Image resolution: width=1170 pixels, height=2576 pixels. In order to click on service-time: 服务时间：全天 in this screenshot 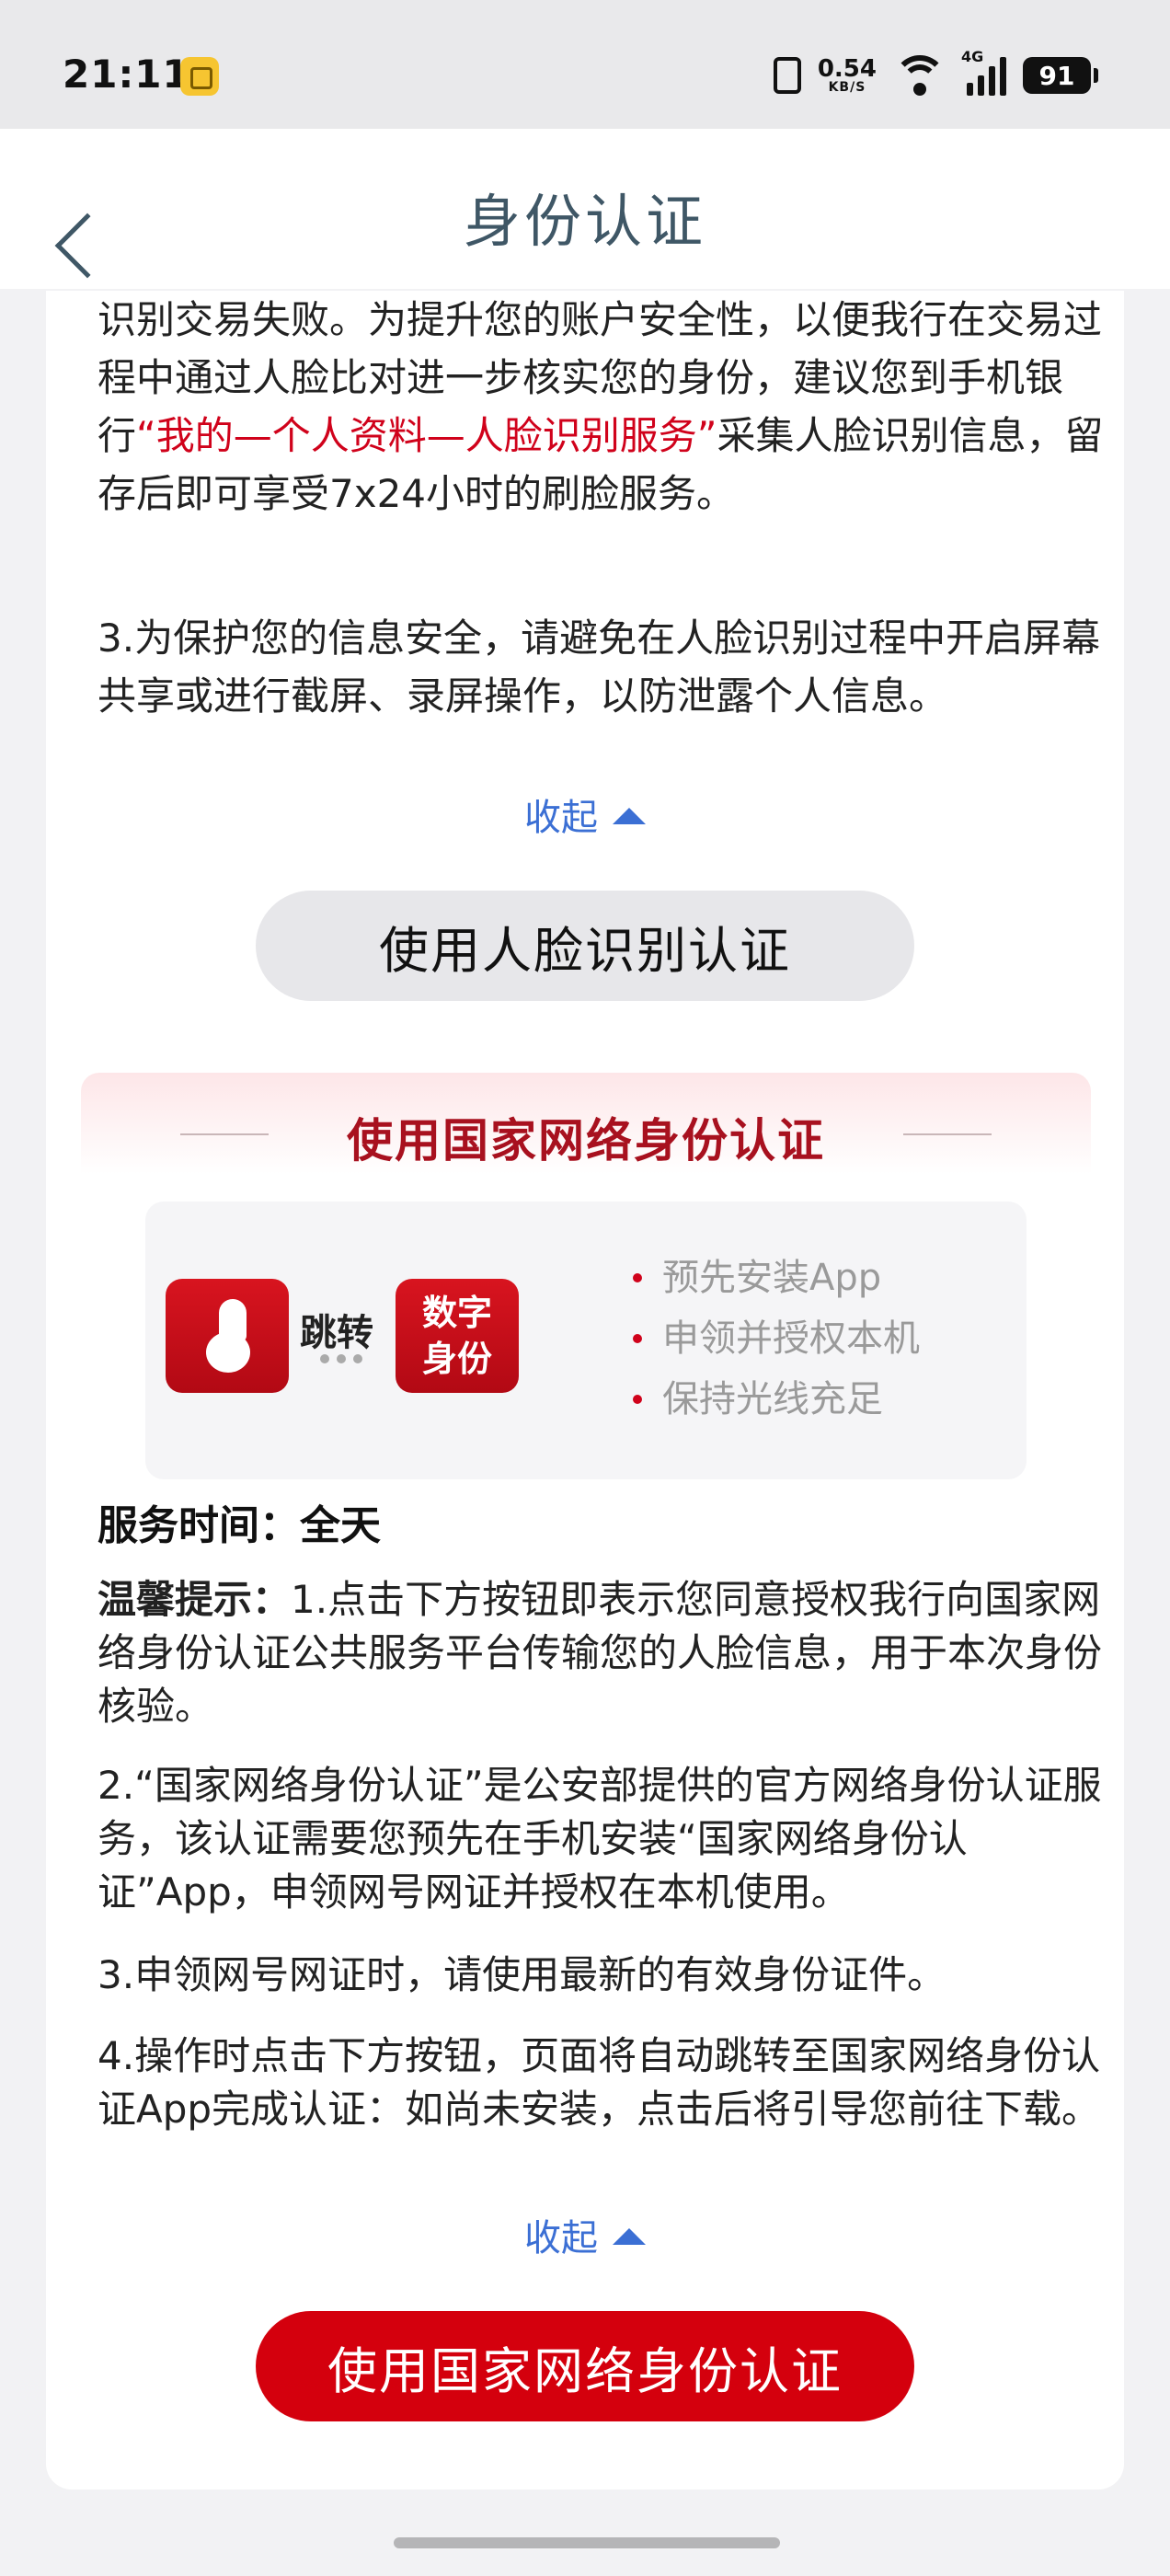, I will do `click(239, 1525)`.